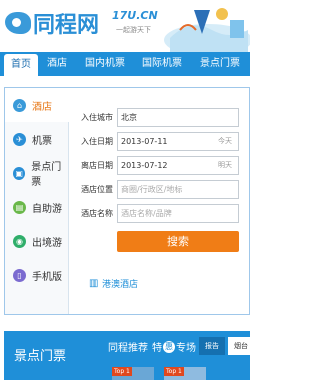 The image size is (320, 380). Describe the element at coordinates (66, 25) in the screenshot. I see `logo-text: 同程网` at that location.